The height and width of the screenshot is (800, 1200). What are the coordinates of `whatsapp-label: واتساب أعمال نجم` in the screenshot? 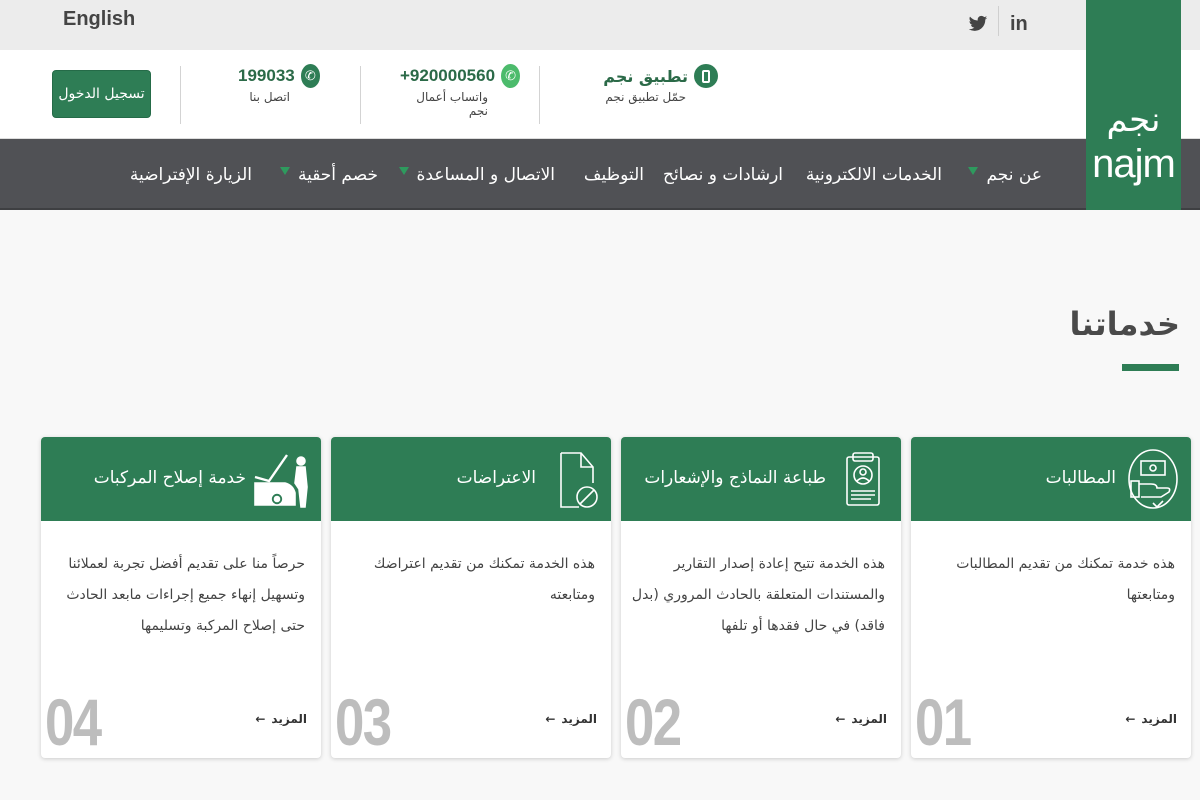 It's located at (452, 104).